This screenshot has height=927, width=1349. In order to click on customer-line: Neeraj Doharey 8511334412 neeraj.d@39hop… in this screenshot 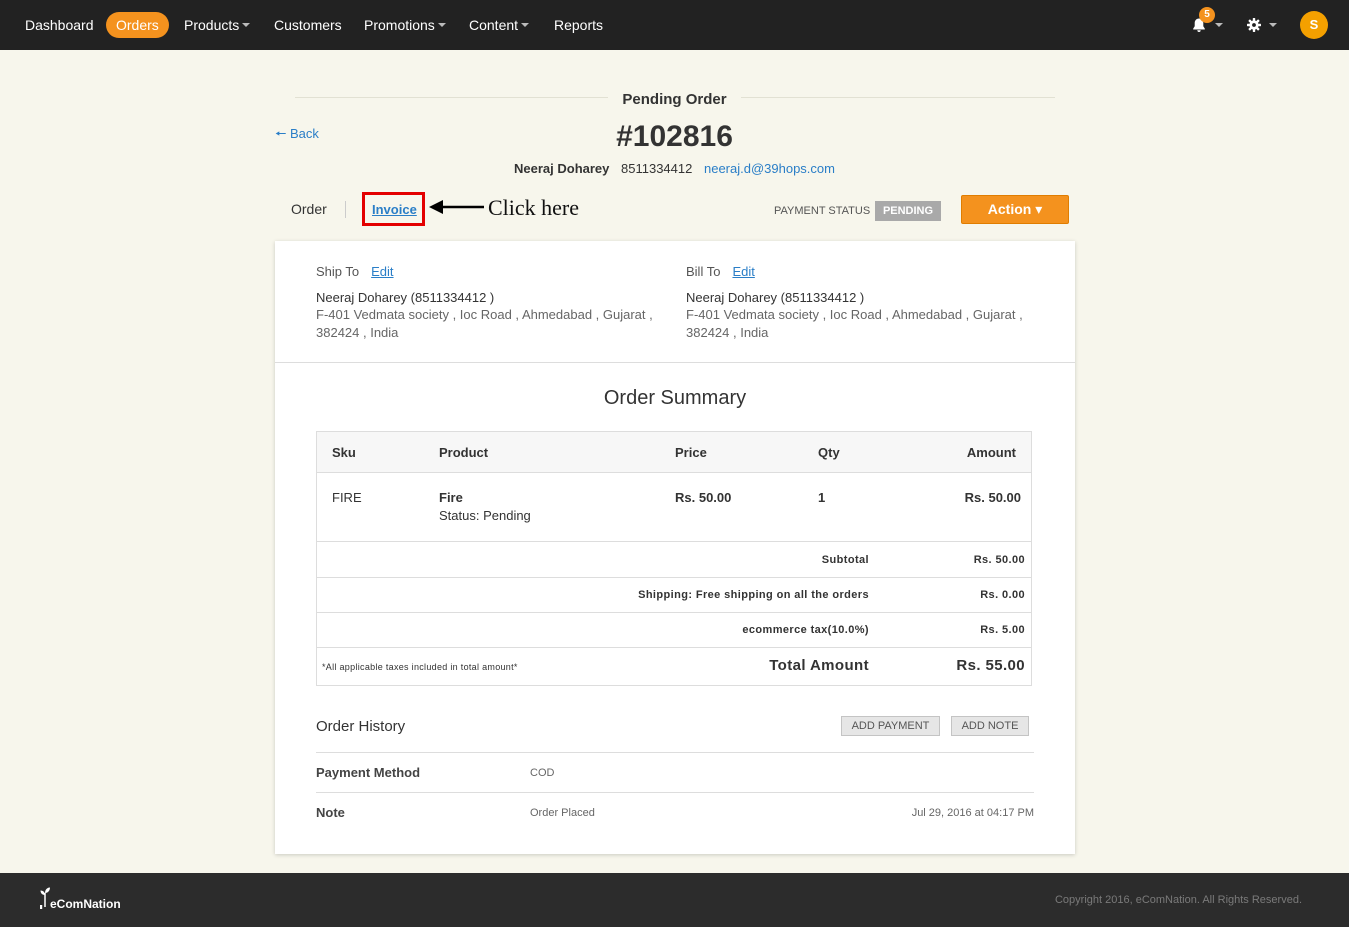, I will do `click(674, 168)`.